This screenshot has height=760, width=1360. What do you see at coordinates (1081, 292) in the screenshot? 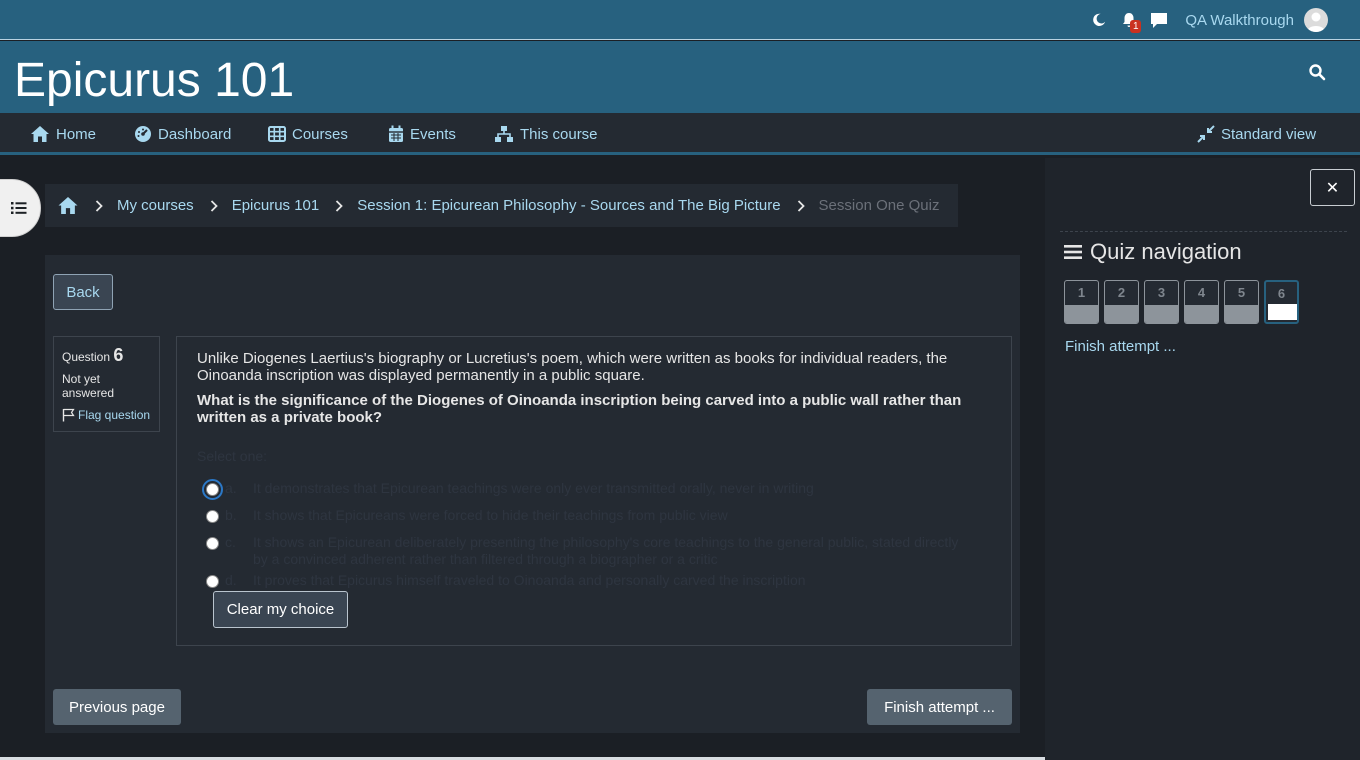
I see `quiz-nav-number: 1` at bounding box center [1081, 292].